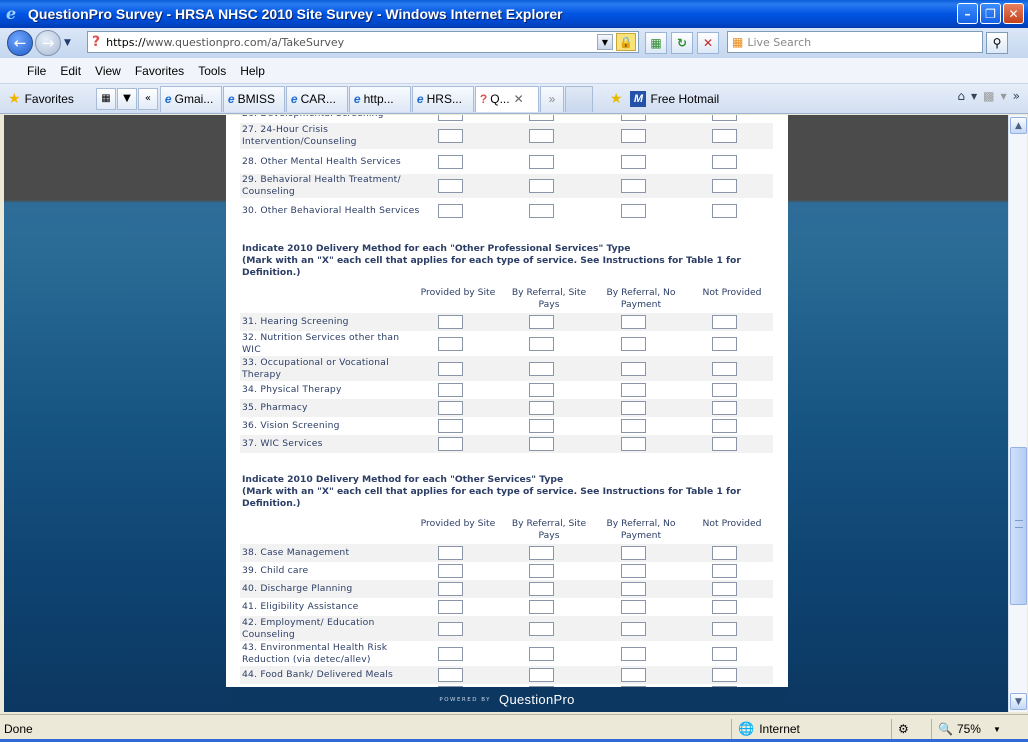 This screenshot has width=1028, height=742. What do you see at coordinates (108, 71) in the screenshot?
I see `menu-view: View` at bounding box center [108, 71].